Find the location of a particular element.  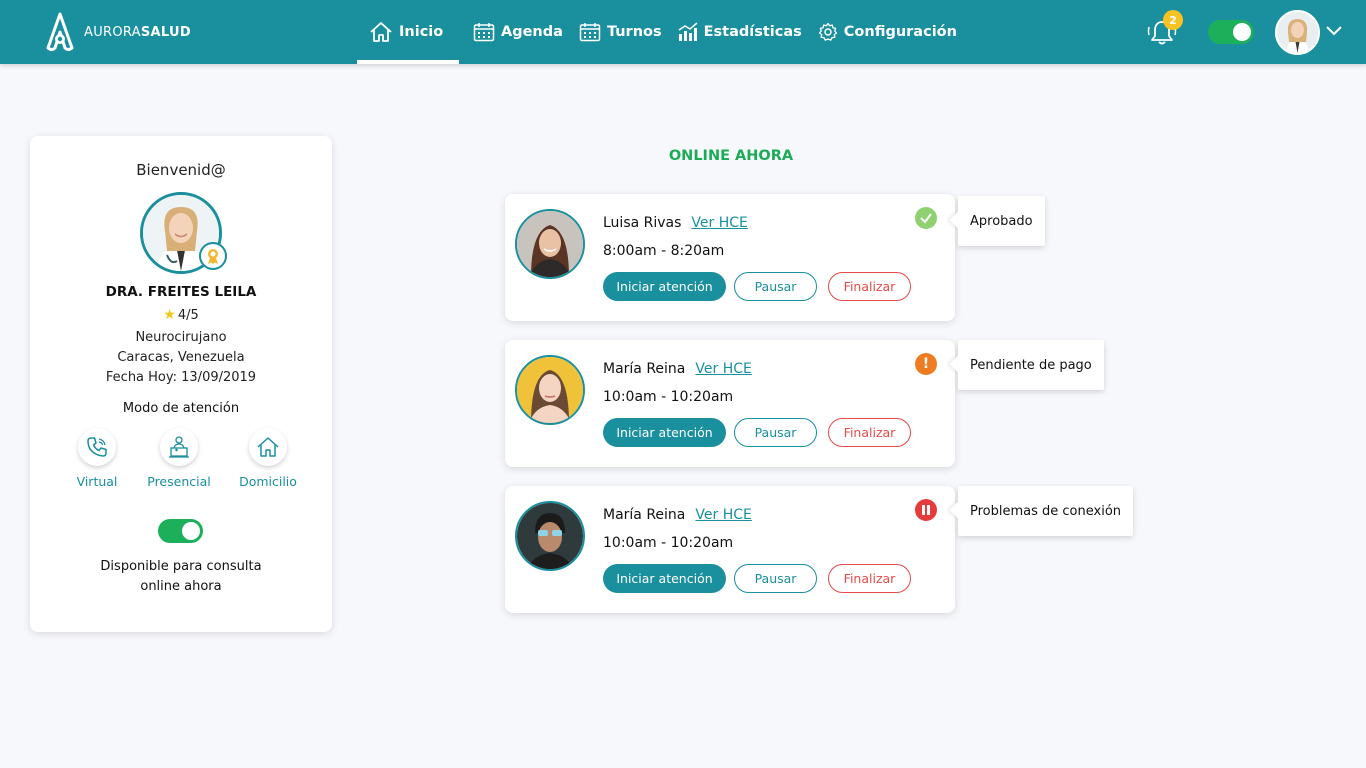

mode-virtual: Virtual is located at coordinates (97, 458).